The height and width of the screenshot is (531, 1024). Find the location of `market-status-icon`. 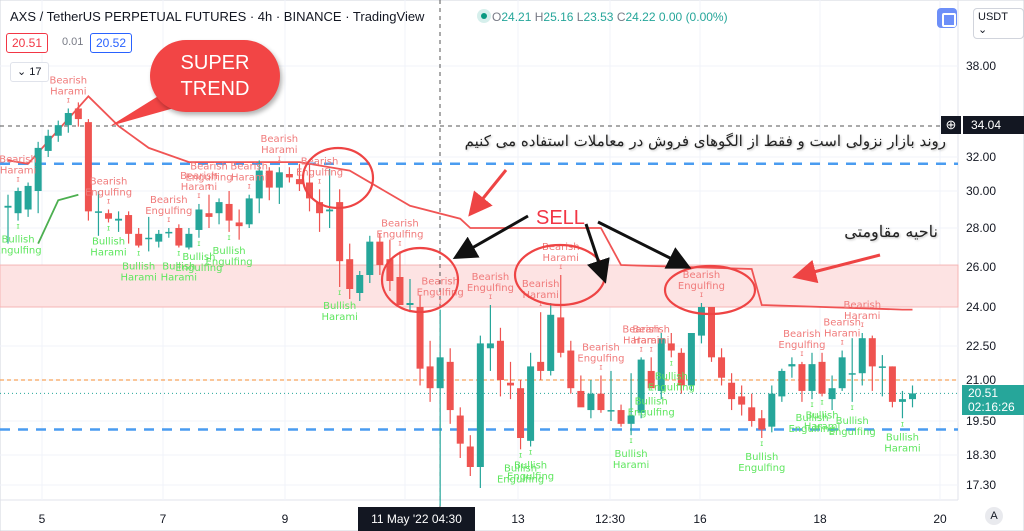

market-status-icon is located at coordinates (484, 16).